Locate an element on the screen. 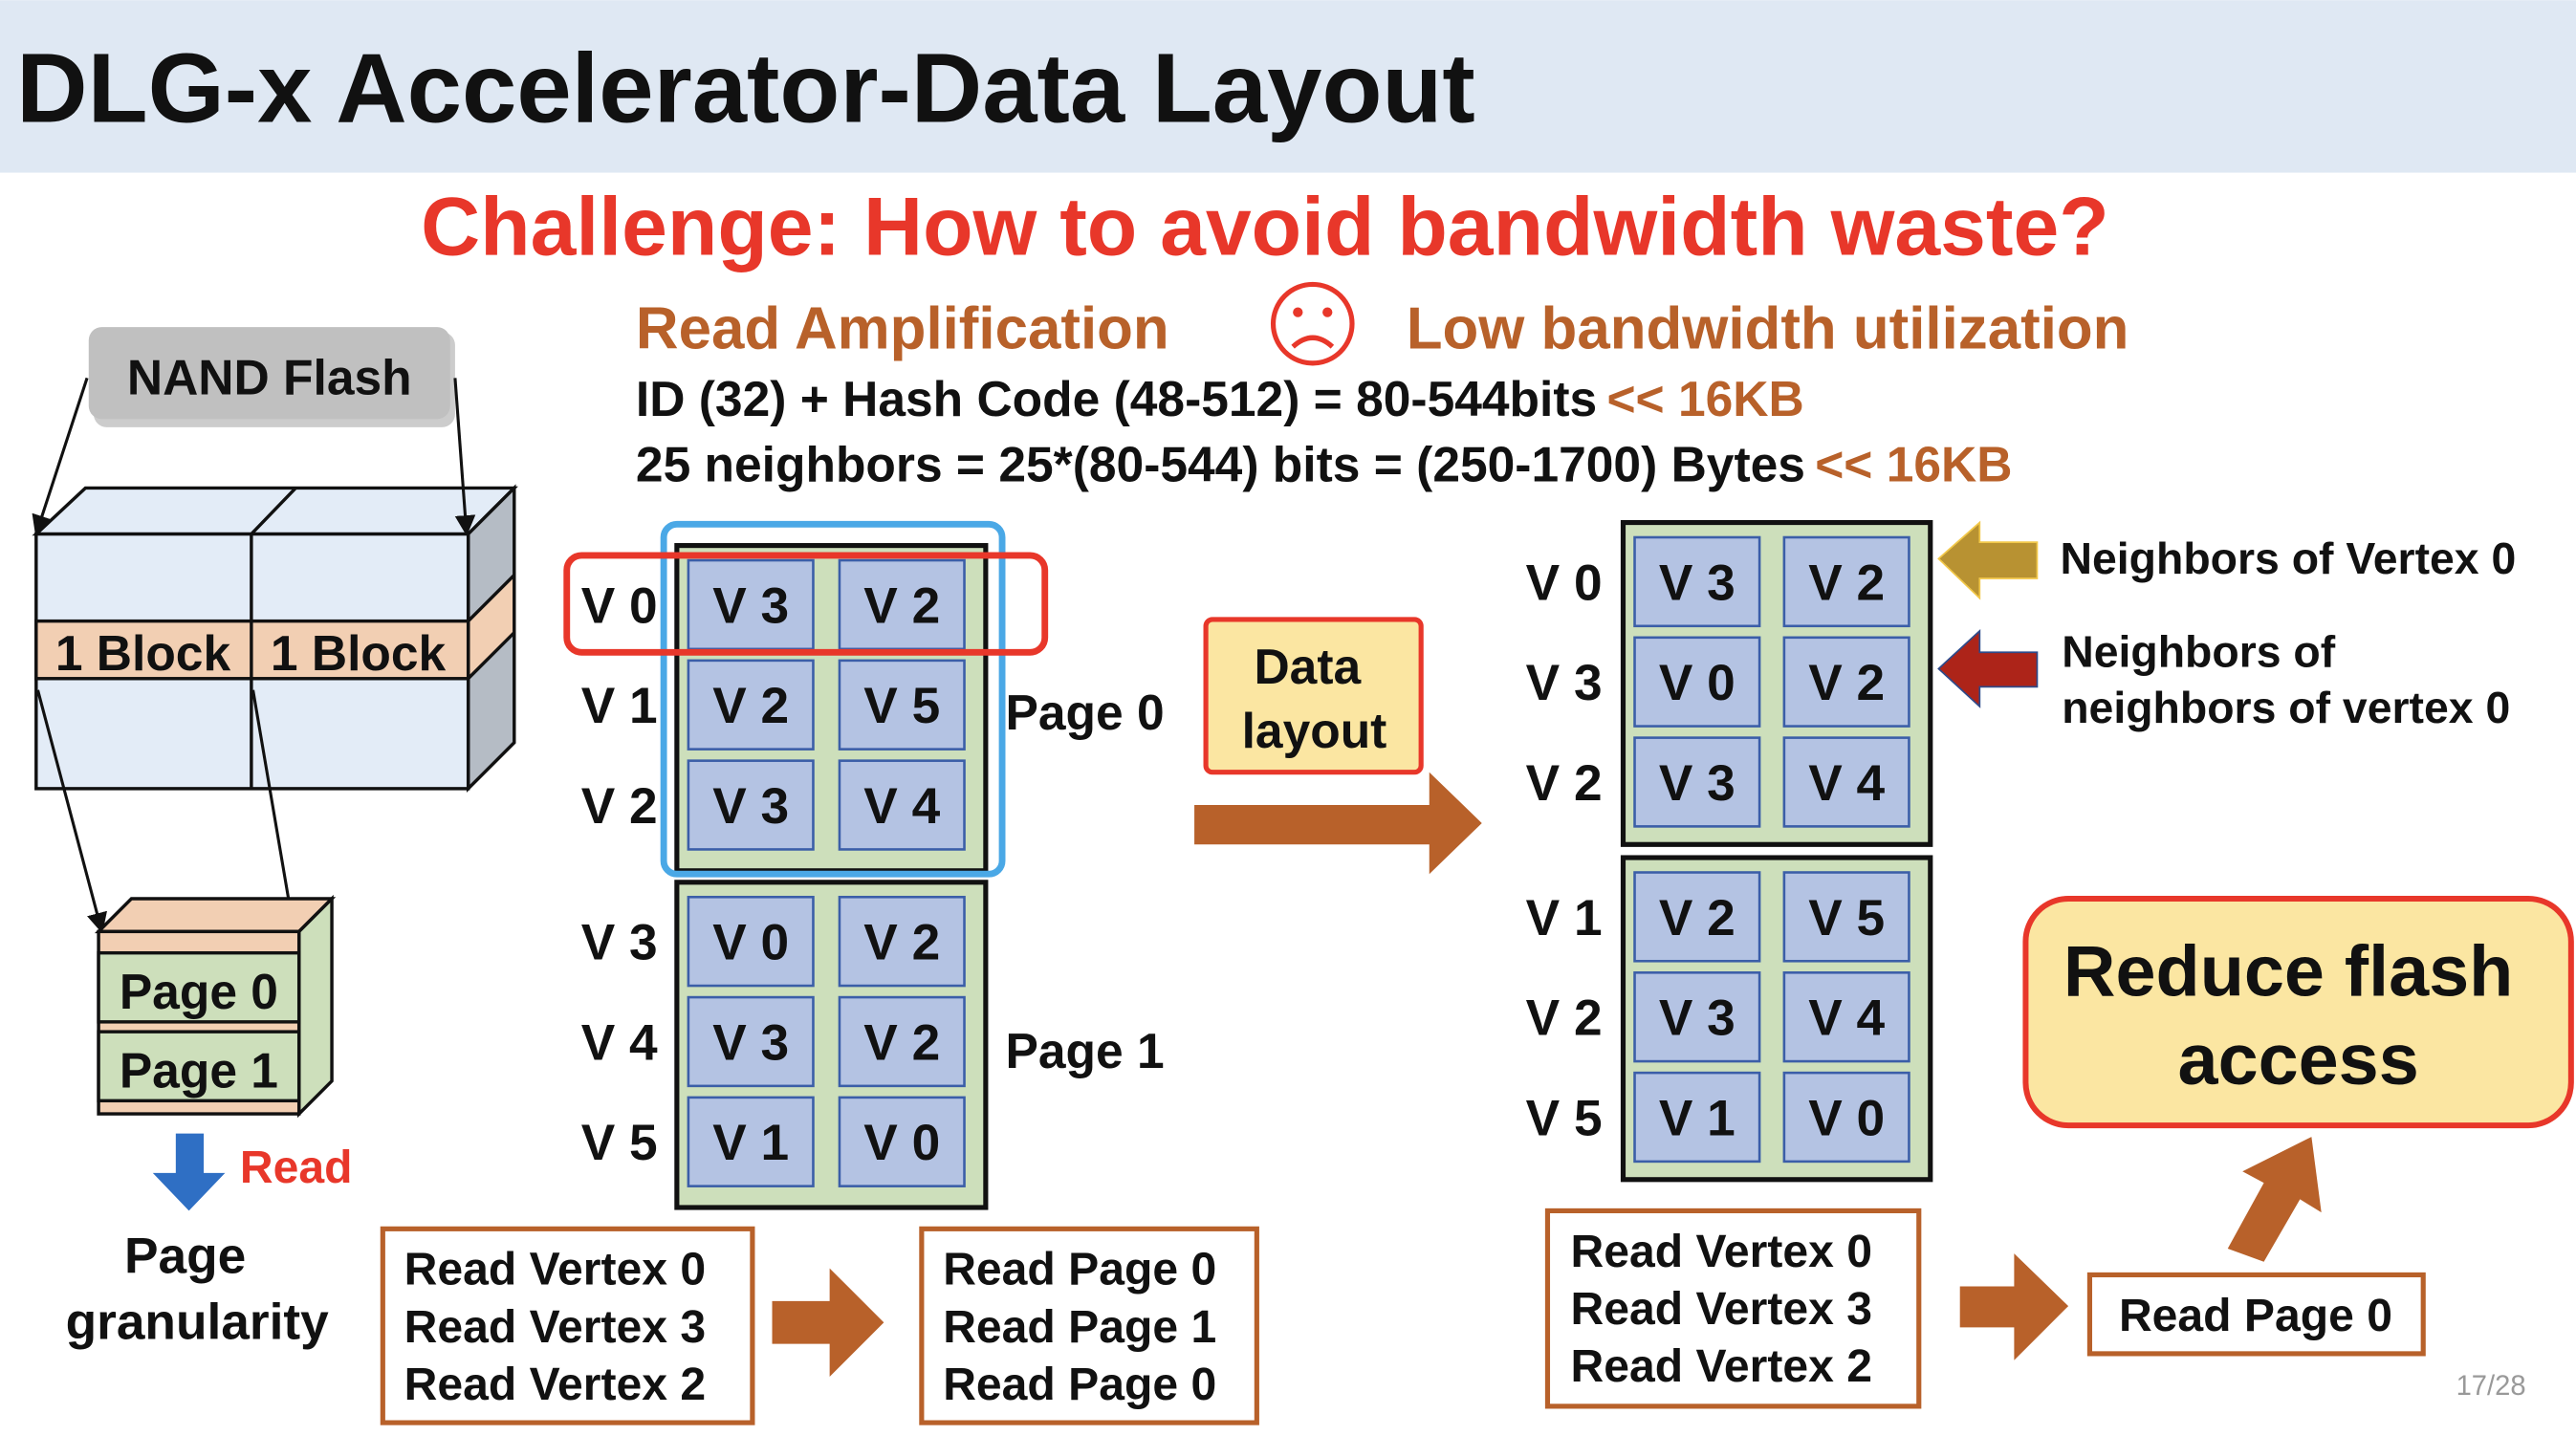 This screenshot has height=1436, width=2576. read-down-arrow-icon is located at coordinates (189, 1172).